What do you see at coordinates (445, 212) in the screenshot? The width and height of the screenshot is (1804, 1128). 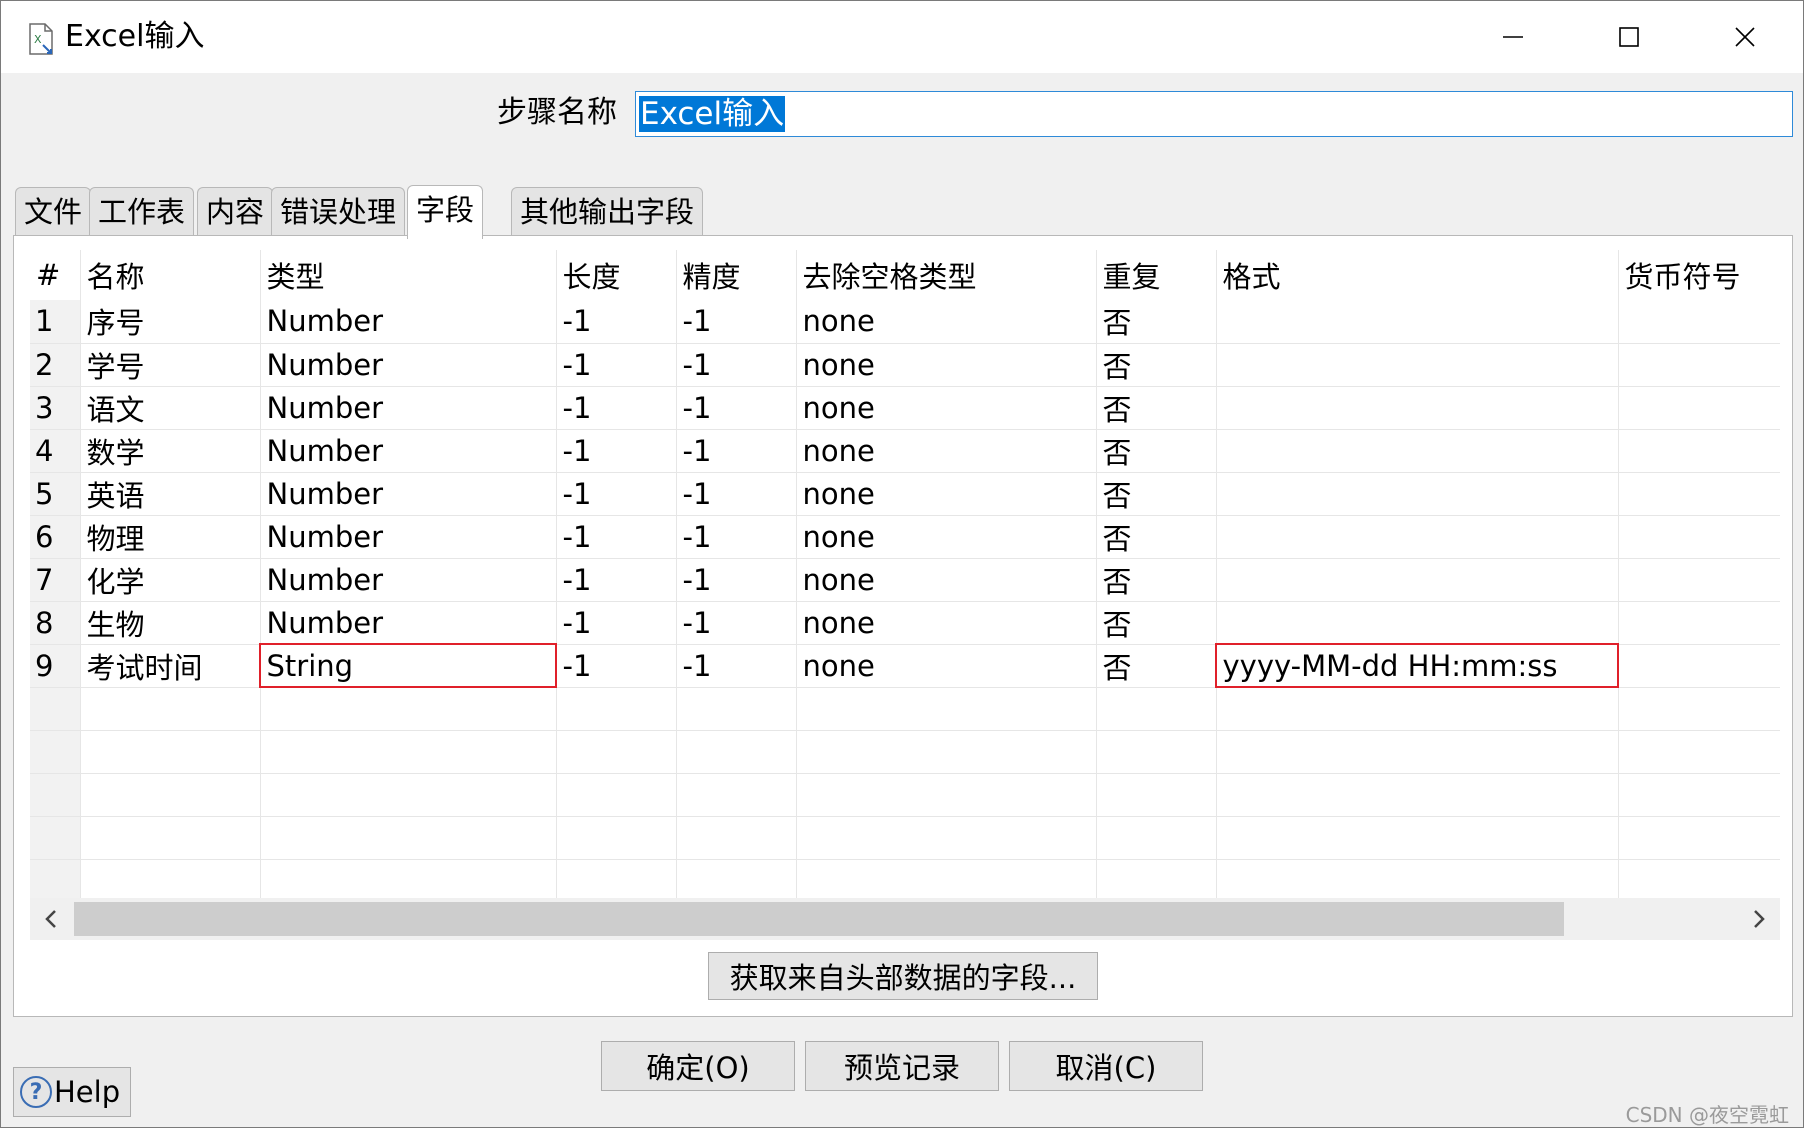 I see `tab-fields: 字段` at bounding box center [445, 212].